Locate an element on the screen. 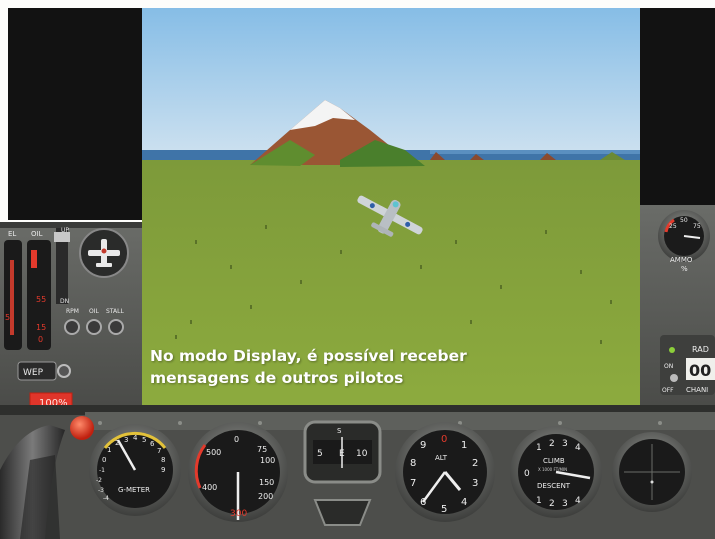 This screenshot has width=715, height=539. radio-off-label: OFF is located at coordinates (668, 390).